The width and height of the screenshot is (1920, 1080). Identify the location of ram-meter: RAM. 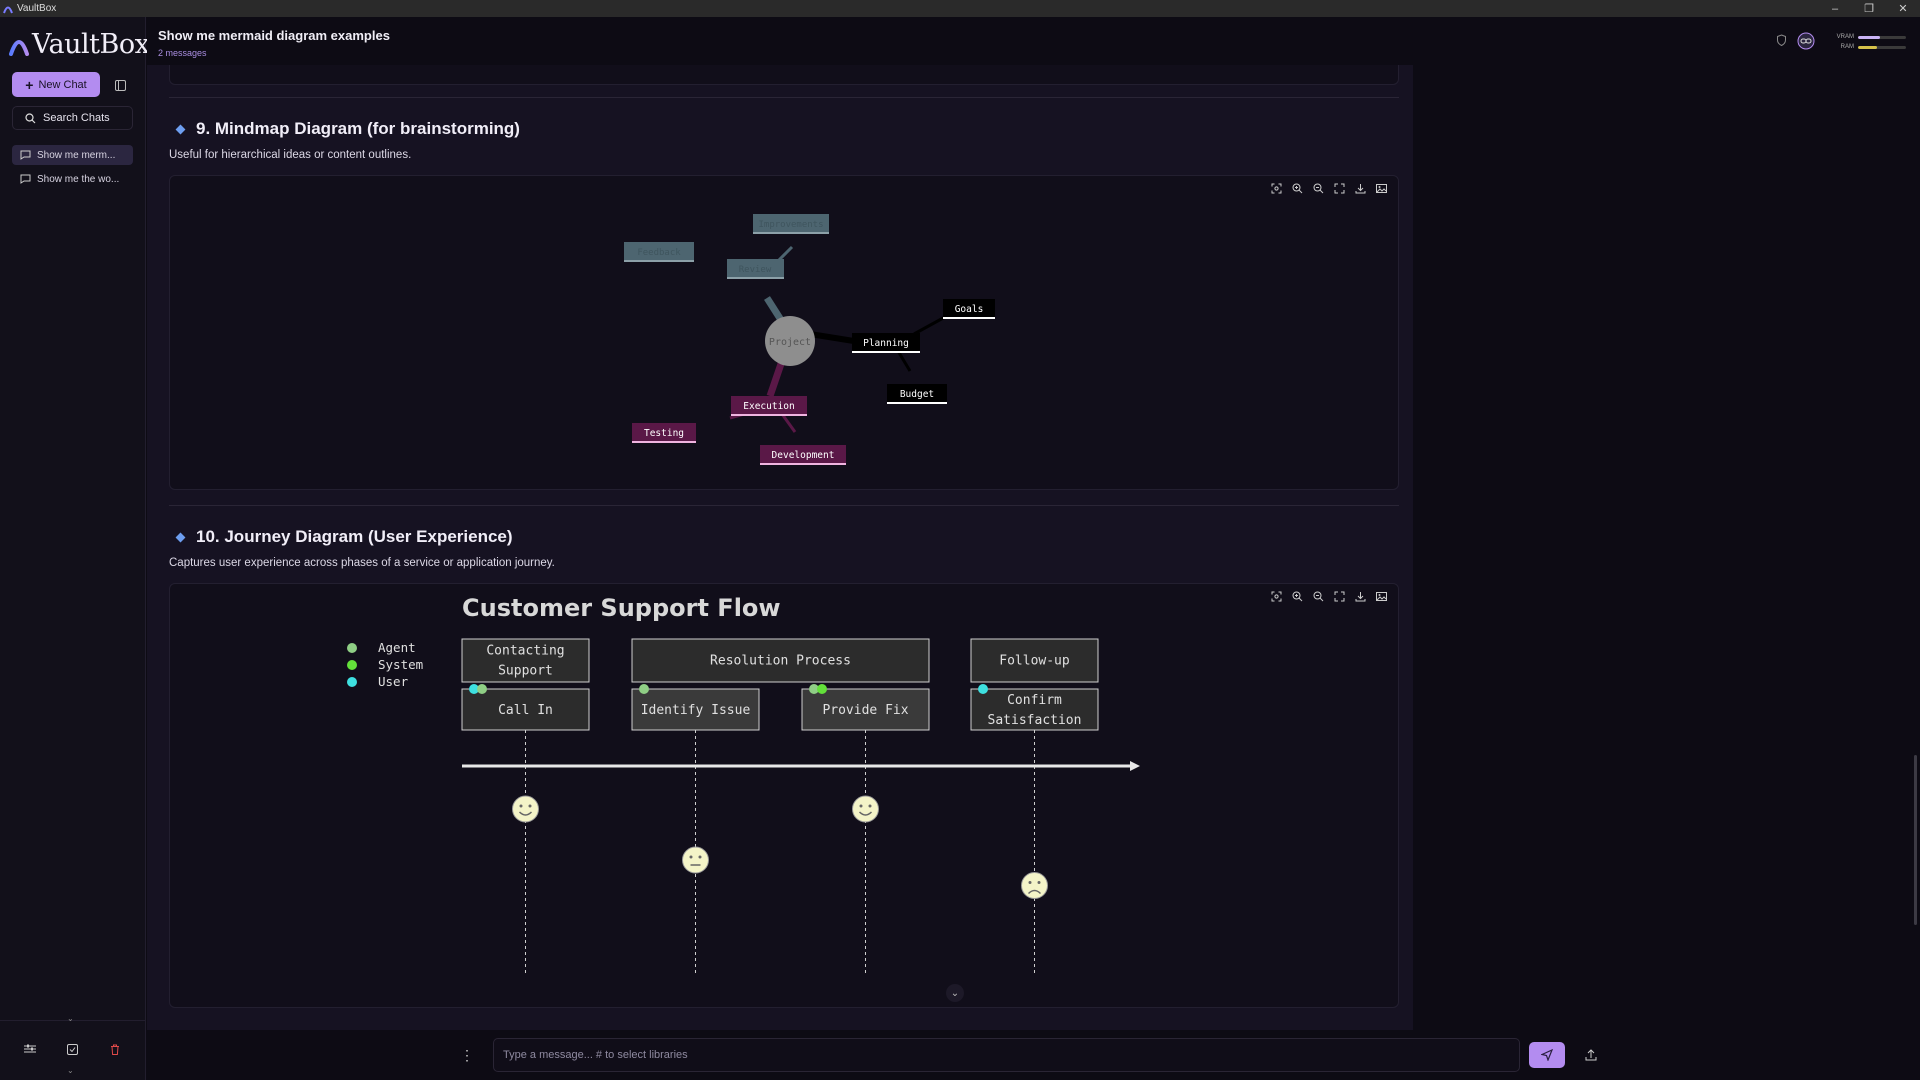
(1871, 47).